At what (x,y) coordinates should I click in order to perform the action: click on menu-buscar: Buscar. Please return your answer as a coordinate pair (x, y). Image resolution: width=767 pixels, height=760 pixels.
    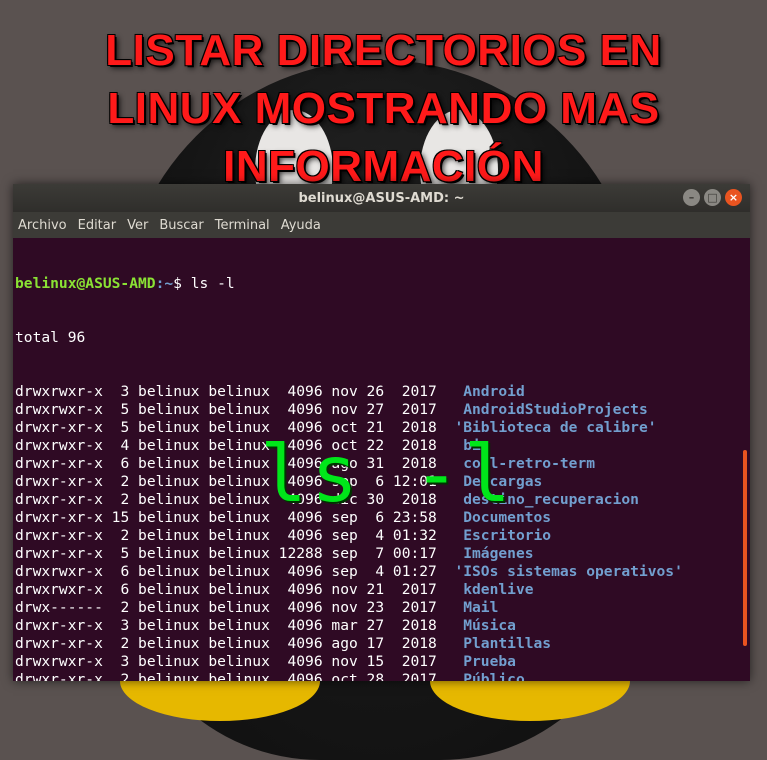
    Looking at the image, I should click on (181, 225).